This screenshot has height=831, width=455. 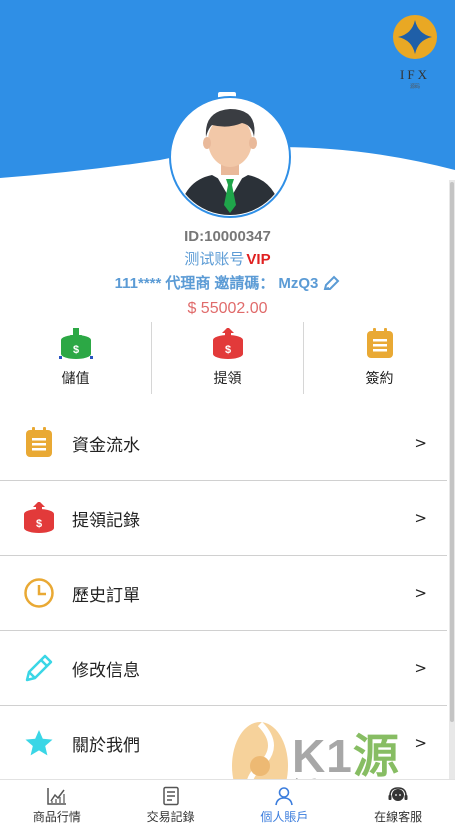 What do you see at coordinates (214, 259) in the screenshot?
I see `account-name: 测试账号` at bounding box center [214, 259].